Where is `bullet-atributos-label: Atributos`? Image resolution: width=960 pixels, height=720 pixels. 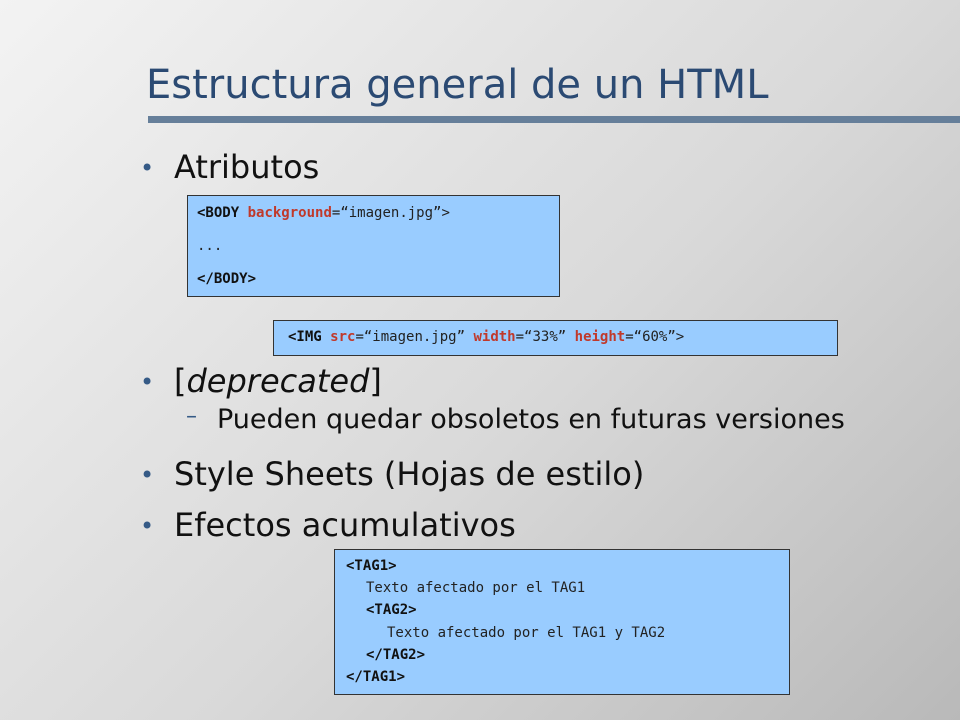 bullet-atributos-label: Atributos is located at coordinates (247, 167).